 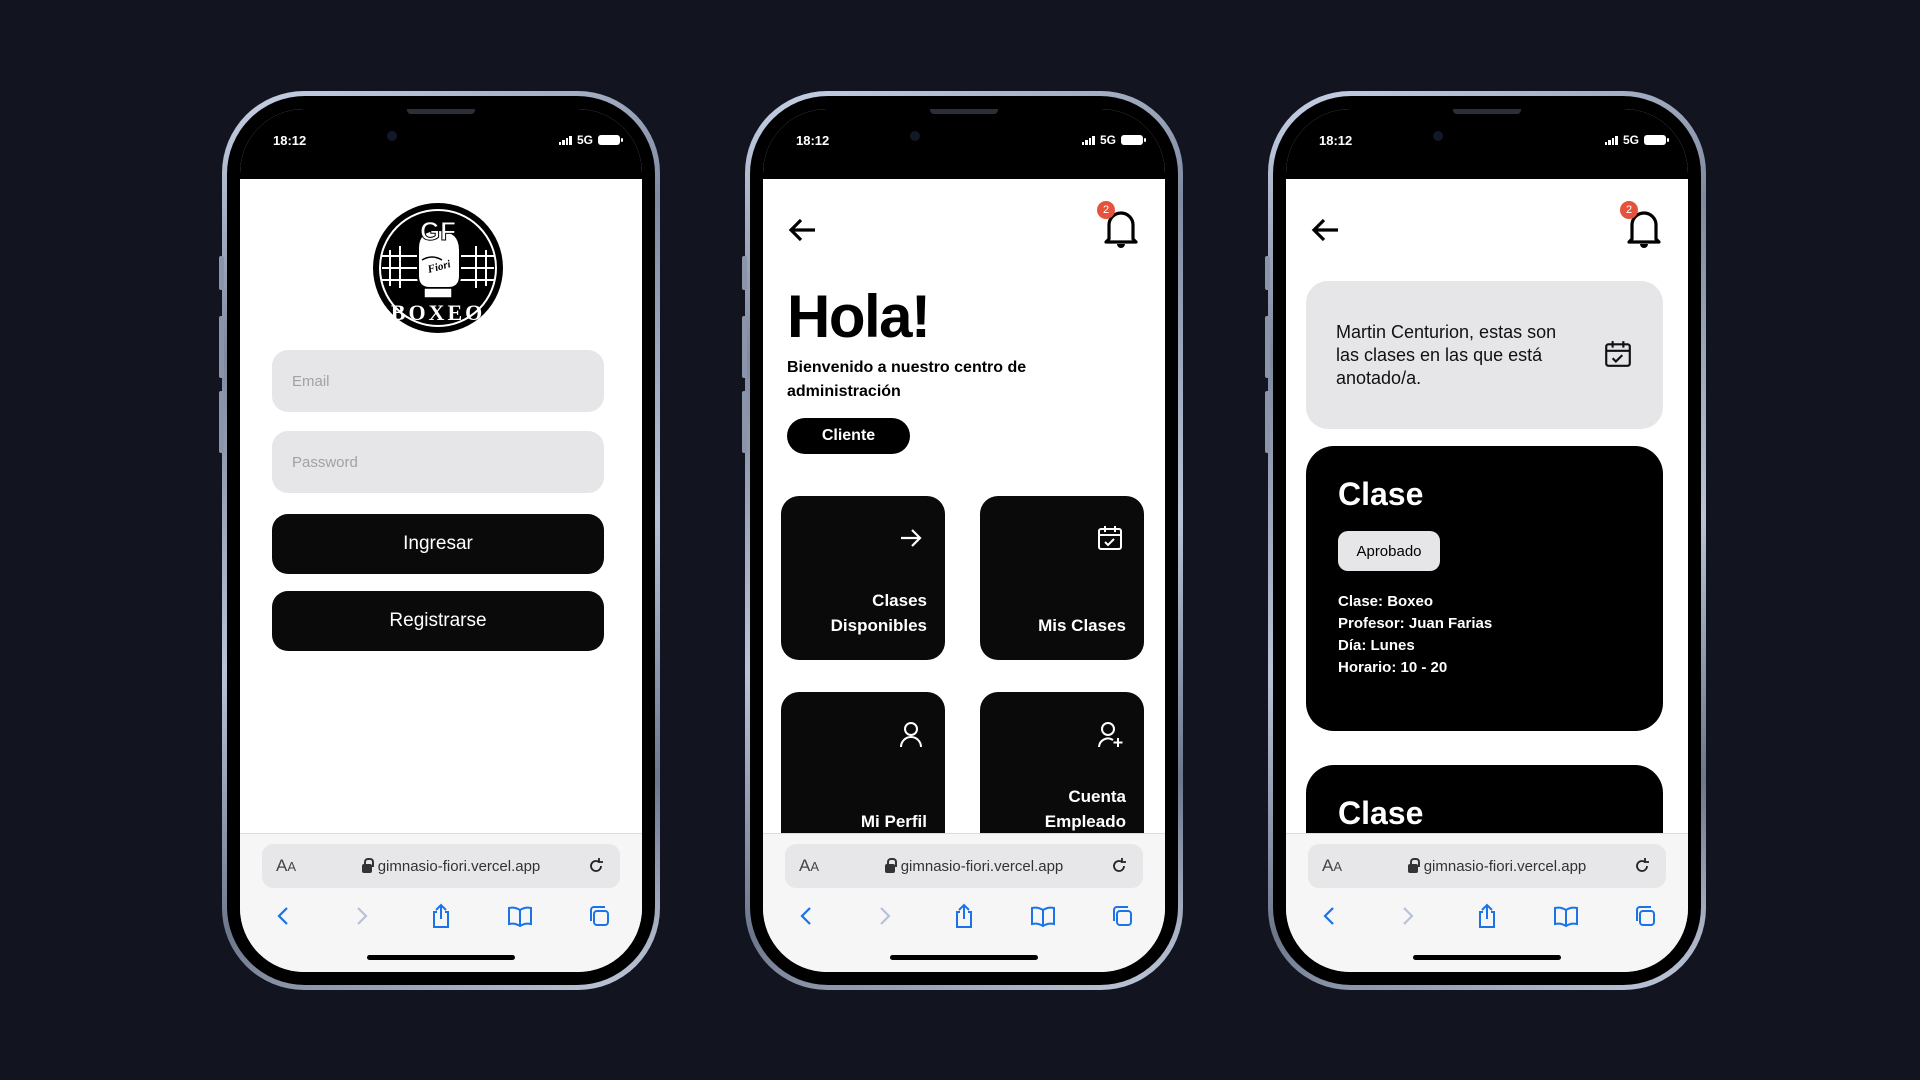 I want to click on register-button: Registrarse, so click(x=438, y=621).